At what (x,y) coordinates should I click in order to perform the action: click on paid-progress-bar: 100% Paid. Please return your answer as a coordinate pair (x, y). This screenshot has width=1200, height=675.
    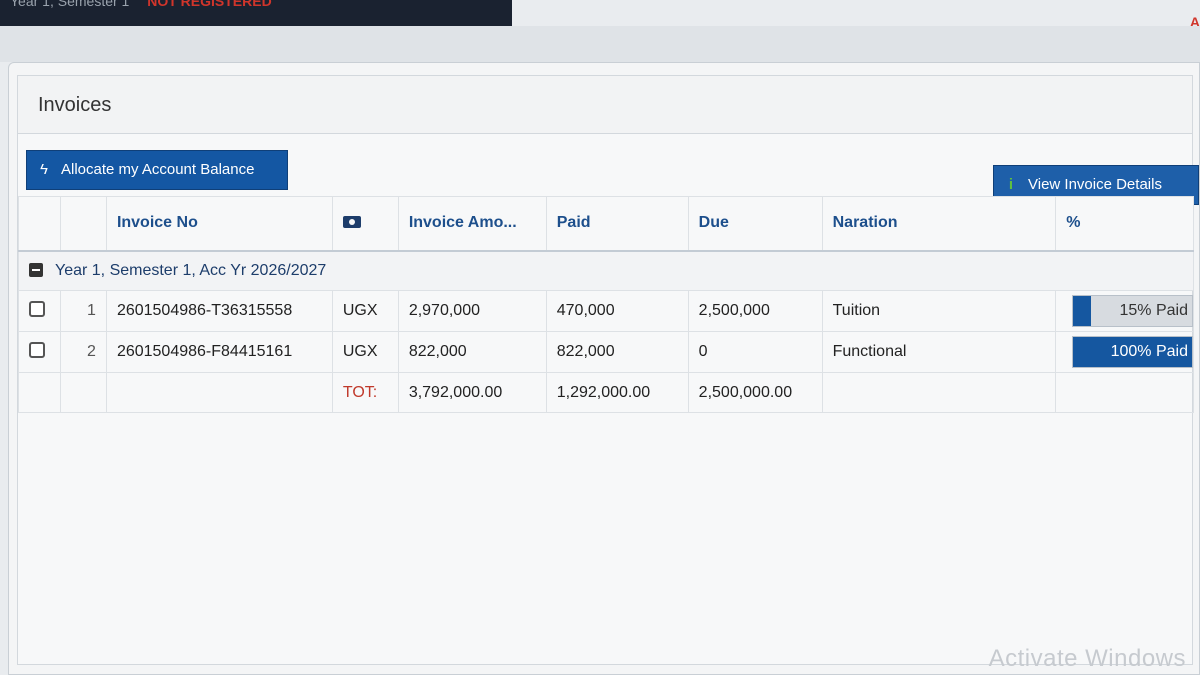
    Looking at the image, I should click on (1132, 352).